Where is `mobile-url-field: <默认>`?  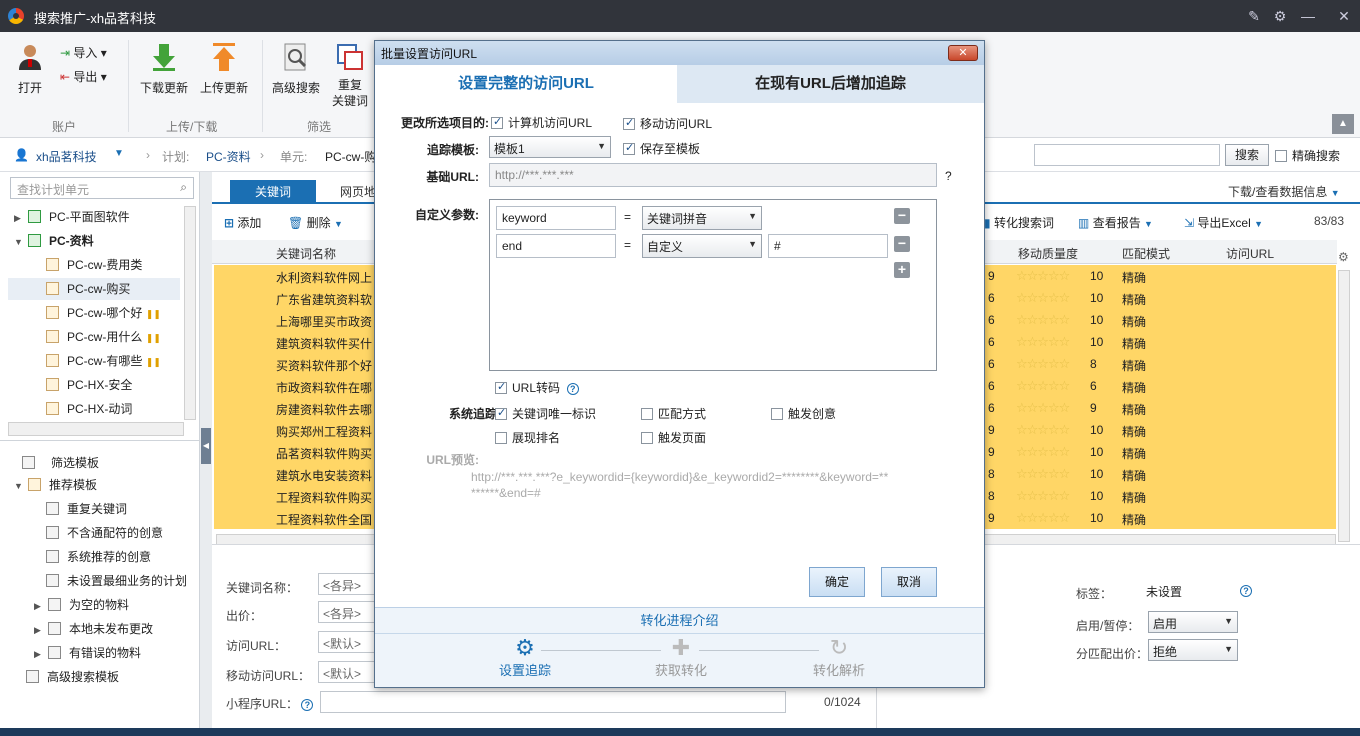
mobile-url-field: <默认> is located at coordinates (348, 672).